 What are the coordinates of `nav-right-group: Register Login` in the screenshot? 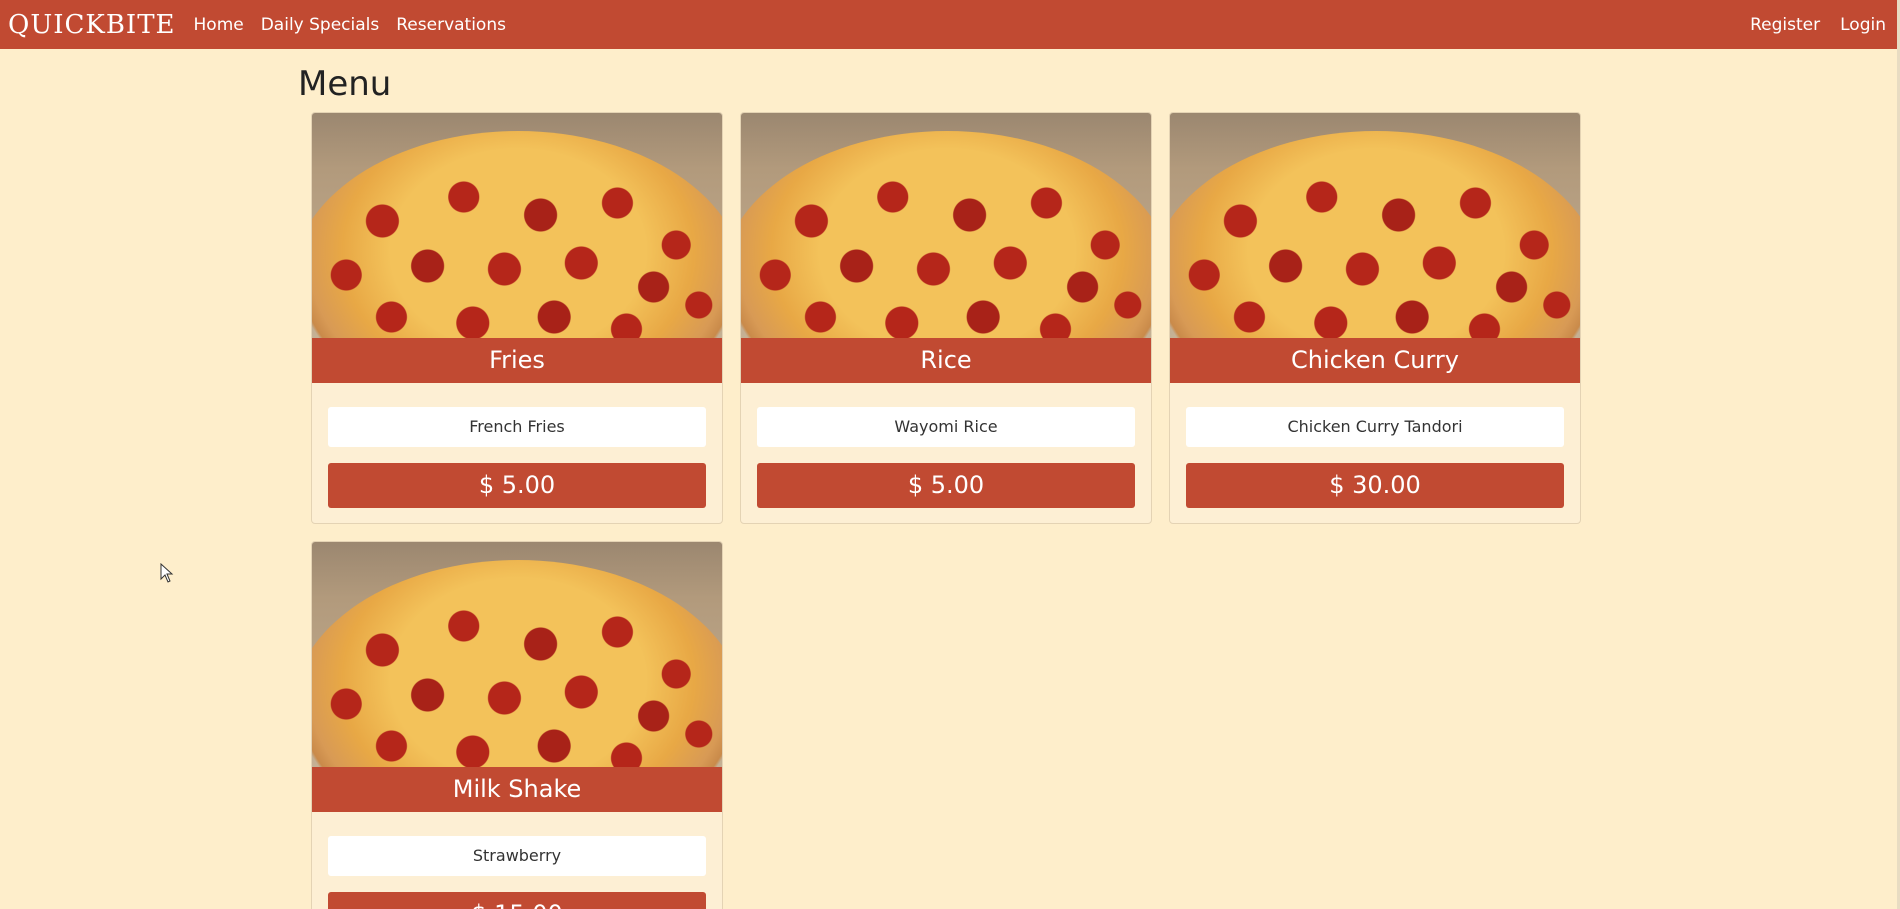 It's located at (1808, 25).